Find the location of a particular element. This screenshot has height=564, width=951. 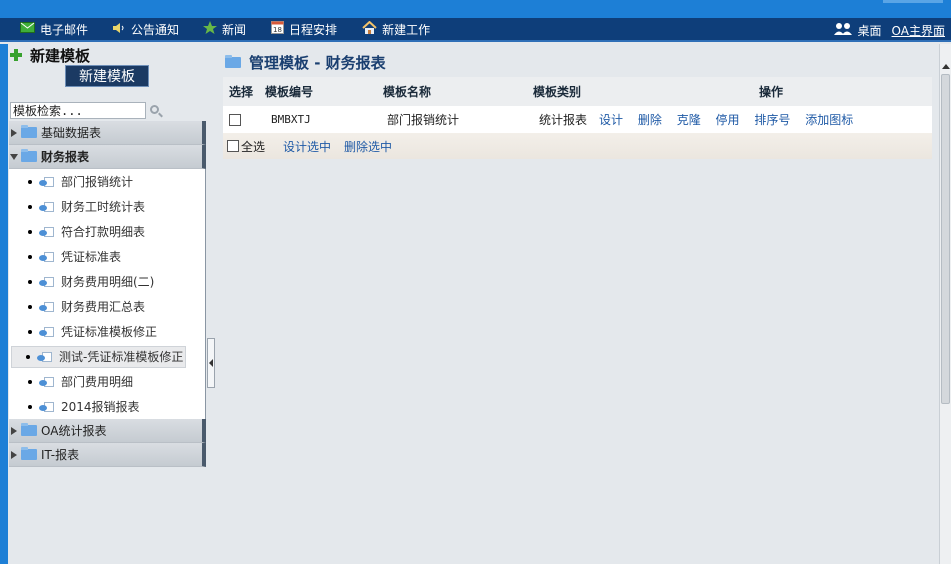

list-item-label: 财务费用明细(二) is located at coordinates (108, 282).